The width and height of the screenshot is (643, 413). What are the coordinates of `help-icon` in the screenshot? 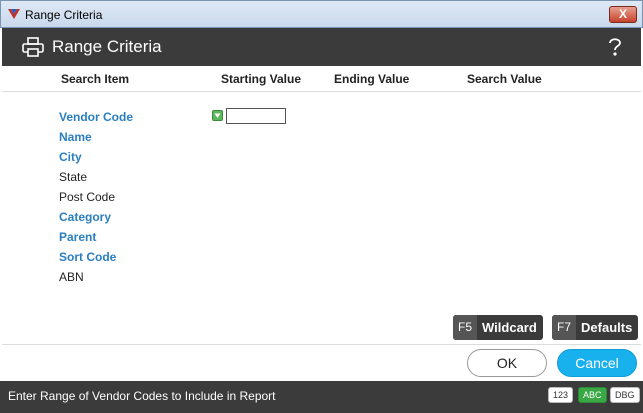 It's located at (615, 47).